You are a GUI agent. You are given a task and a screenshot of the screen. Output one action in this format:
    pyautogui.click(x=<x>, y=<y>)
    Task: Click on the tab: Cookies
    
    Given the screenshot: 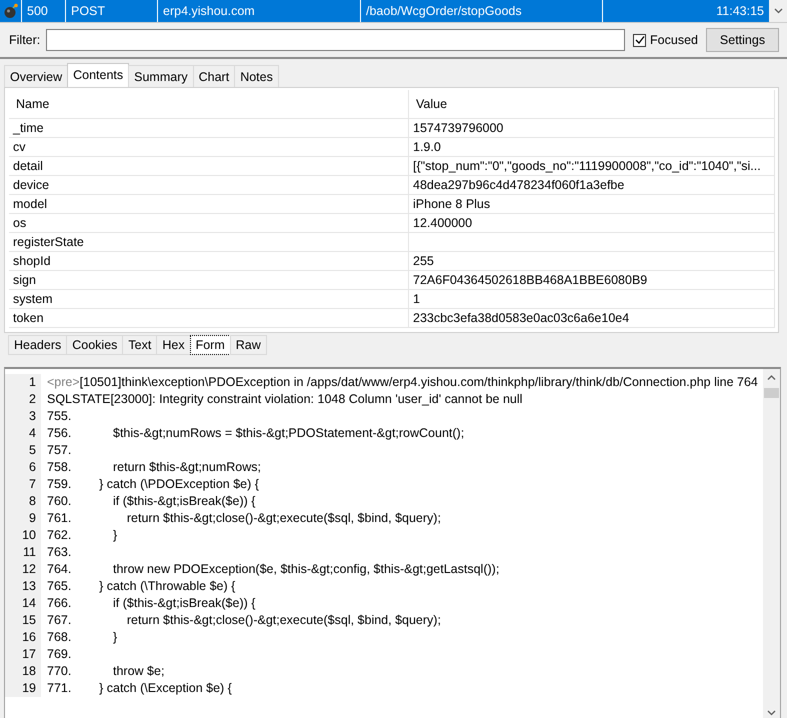 What is the action you would take?
    pyautogui.click(x=95, y=345)
    